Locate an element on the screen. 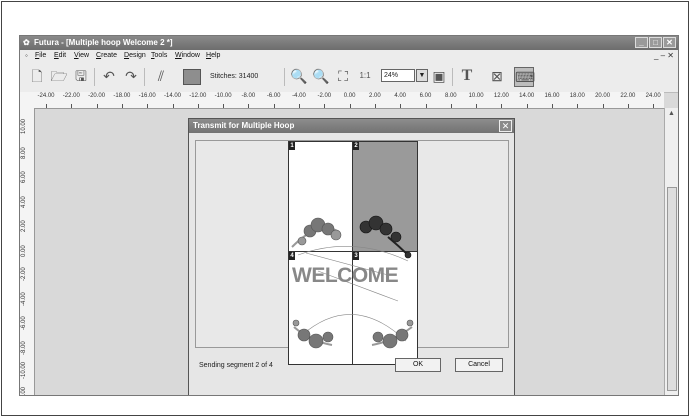  embroidery-design is located at coordinates (352, 282).